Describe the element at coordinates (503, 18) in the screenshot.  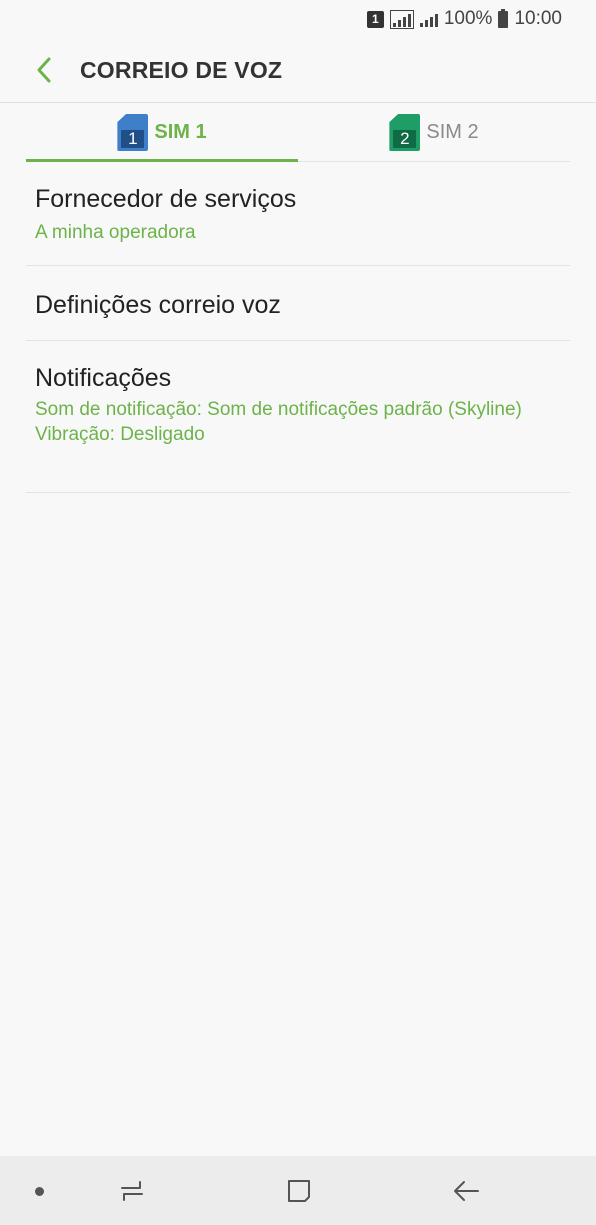
I see `battery-icon` at that location.